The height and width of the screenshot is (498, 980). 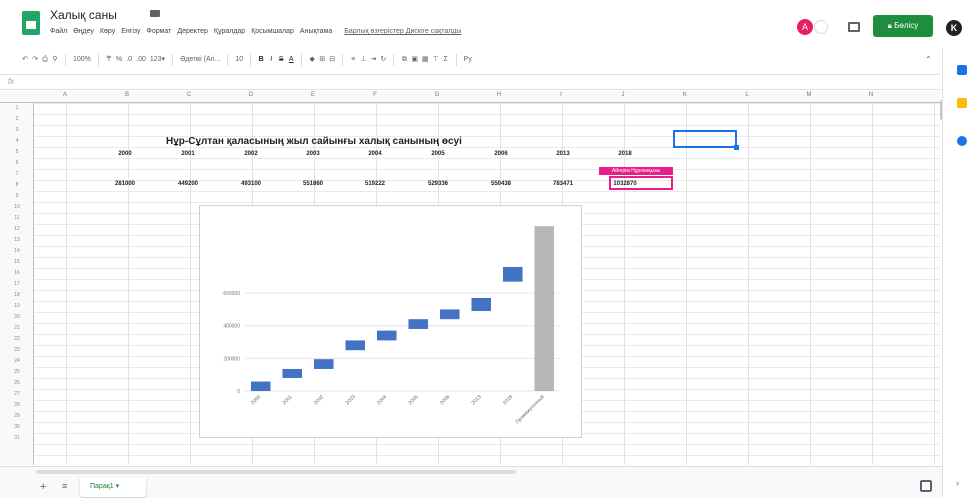 I want to click on column-header: E, so click(x=313, y=95).